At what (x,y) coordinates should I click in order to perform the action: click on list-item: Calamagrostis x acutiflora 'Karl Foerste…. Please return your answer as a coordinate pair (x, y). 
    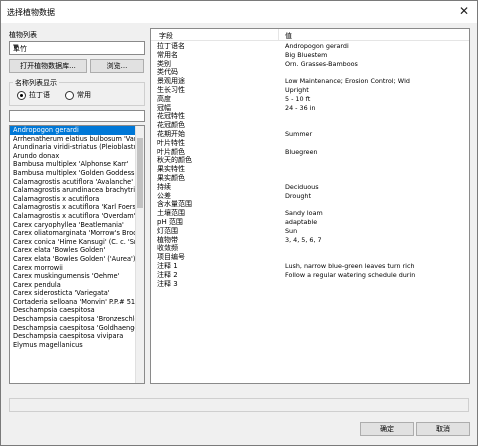
    Looking at the image, I should click on (73, 207).